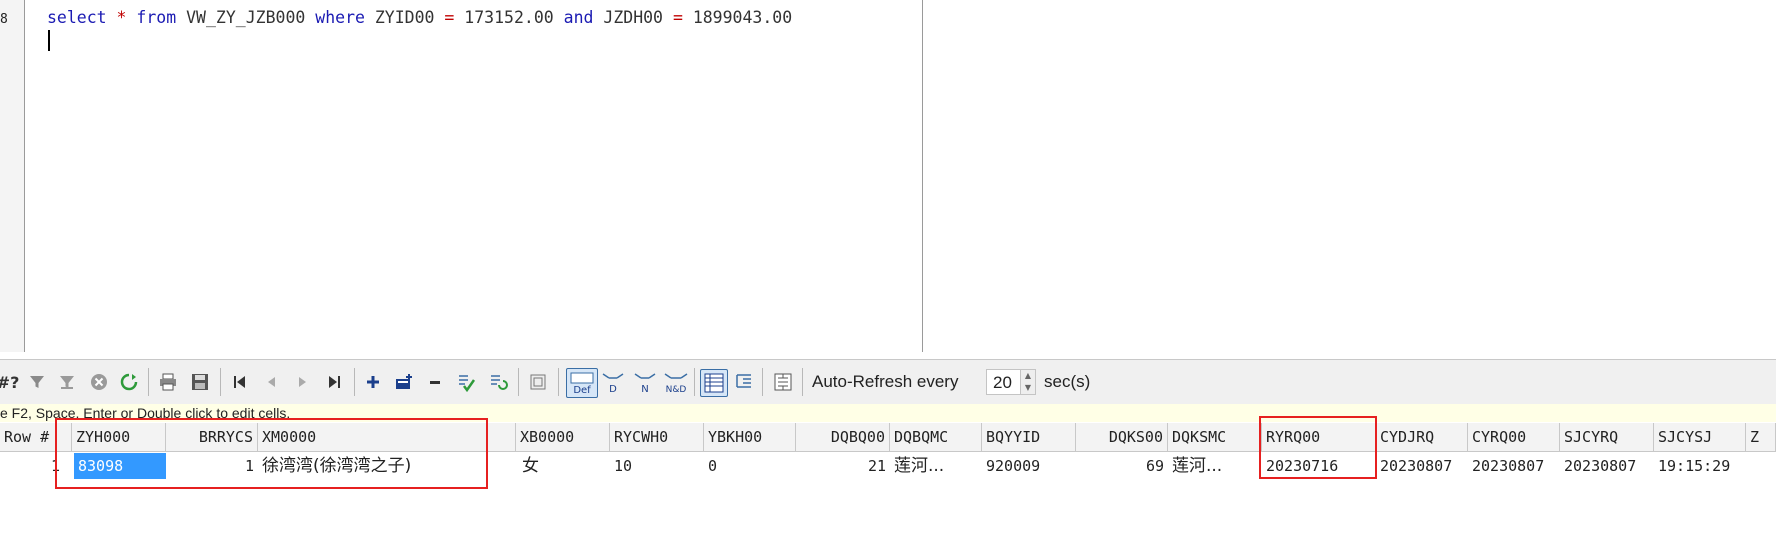  I want to click on refresh-interval-value: 20, so click(1002, 383).